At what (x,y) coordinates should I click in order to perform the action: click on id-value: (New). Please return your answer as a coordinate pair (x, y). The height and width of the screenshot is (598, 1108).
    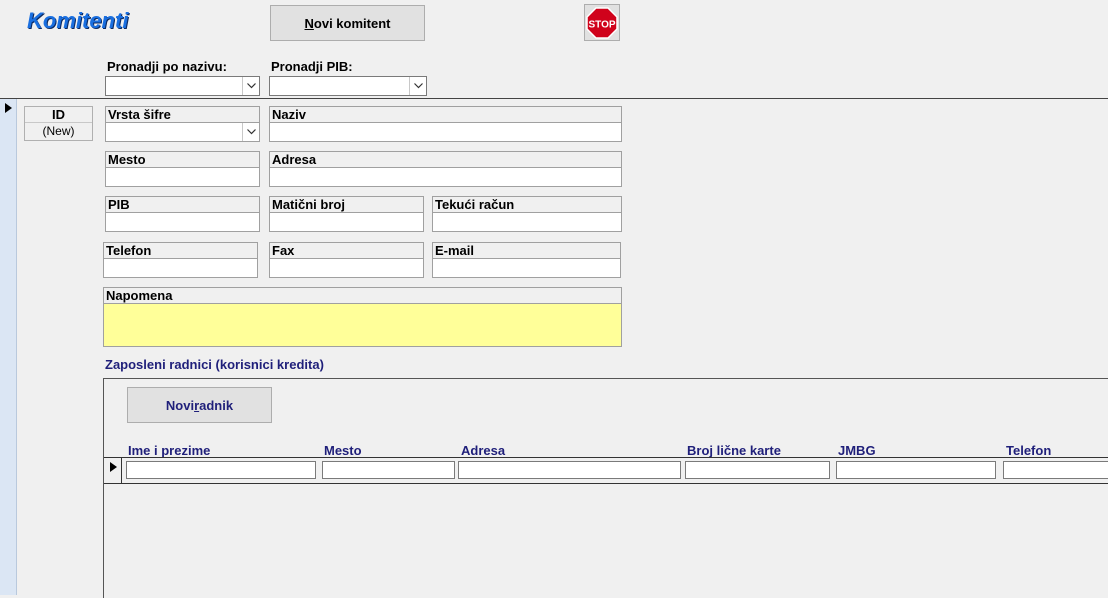
    Looking at the image, I should click on (58, 131).